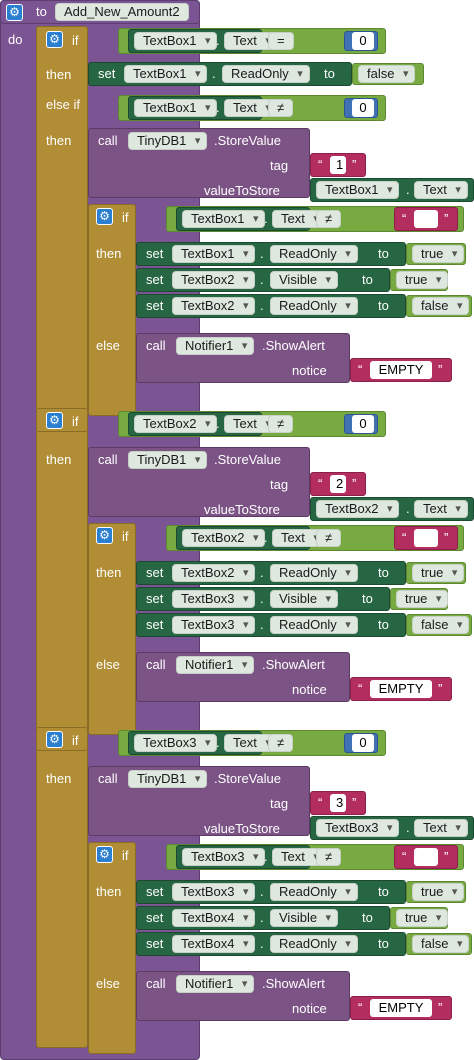  Describe the element at coordinates (156, 345) in the screenshot. I see `call-label: call` at that location.